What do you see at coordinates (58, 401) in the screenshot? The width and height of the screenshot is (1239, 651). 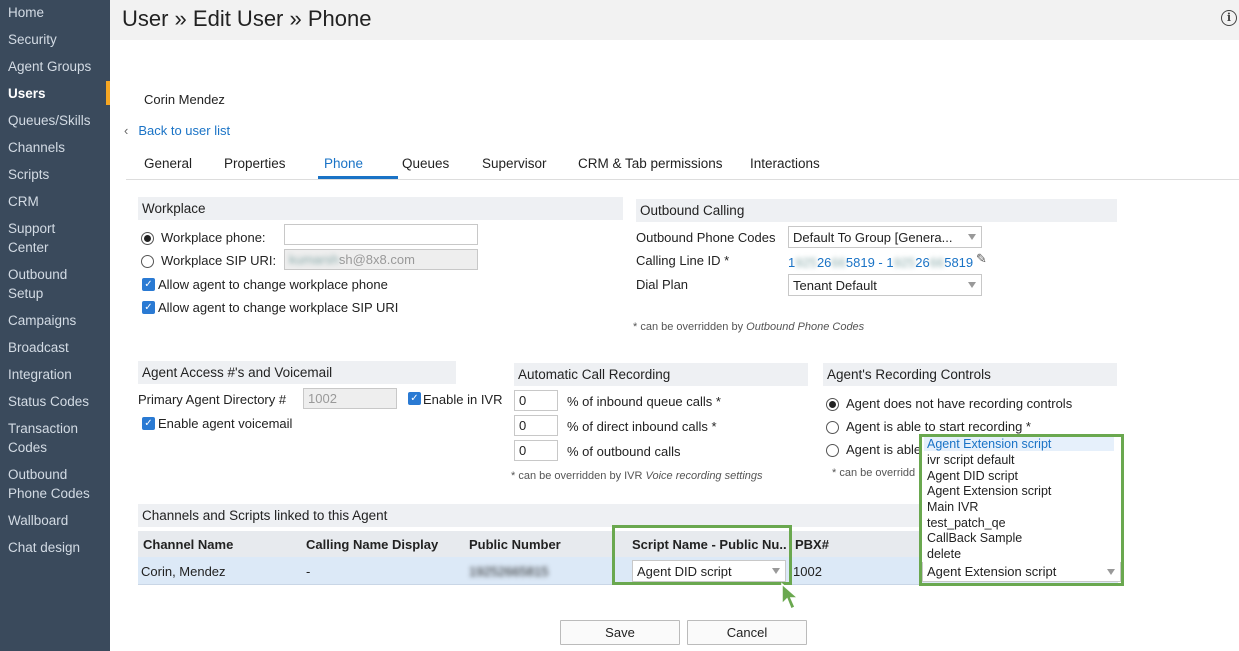 I see `sidebar-item-status-codes: Status Codes` at bounding box center [58, 401].